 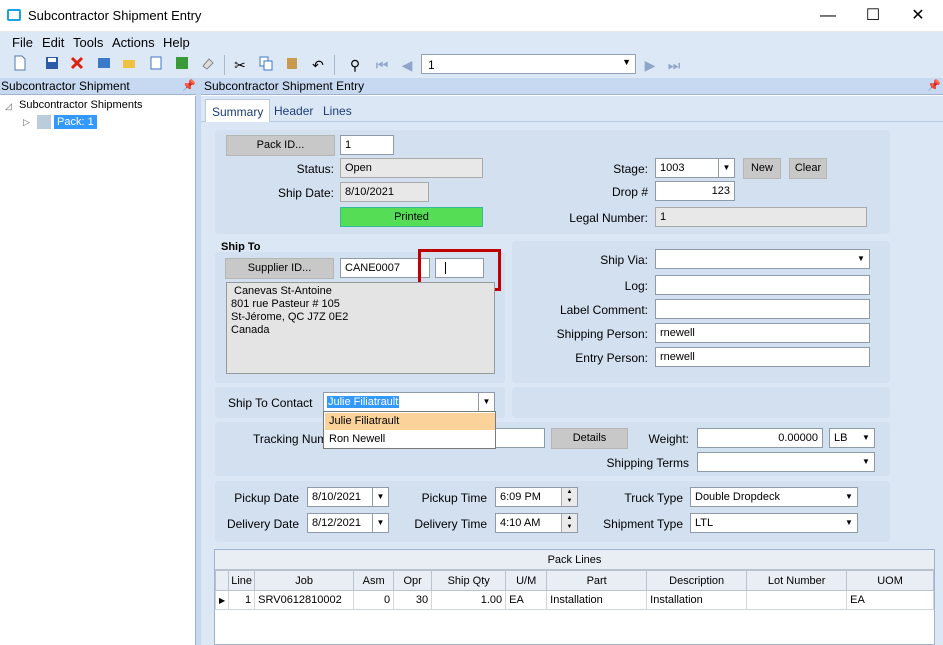 I want to click on ship-to-contact-select: Julie Filiatrault ▼, so click(x=409, y=402).